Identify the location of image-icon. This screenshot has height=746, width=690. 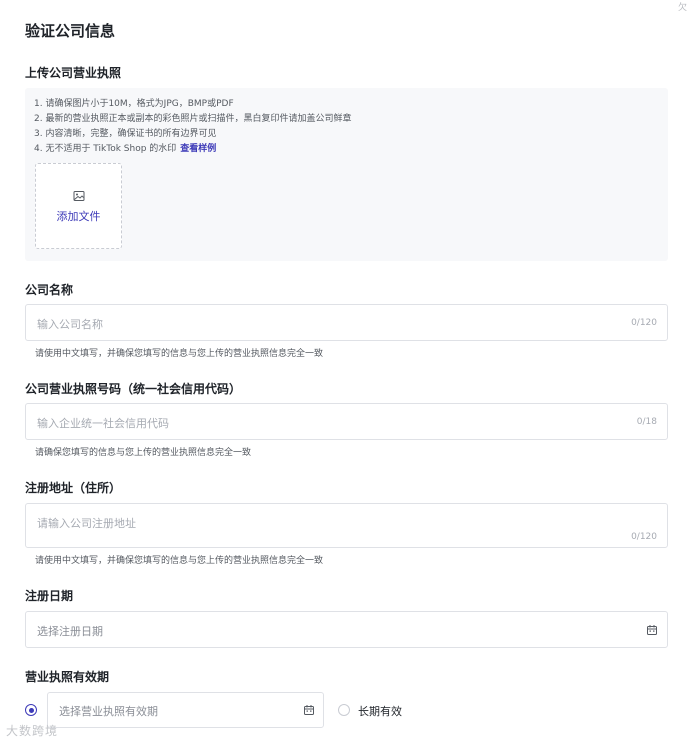
(79, 196).